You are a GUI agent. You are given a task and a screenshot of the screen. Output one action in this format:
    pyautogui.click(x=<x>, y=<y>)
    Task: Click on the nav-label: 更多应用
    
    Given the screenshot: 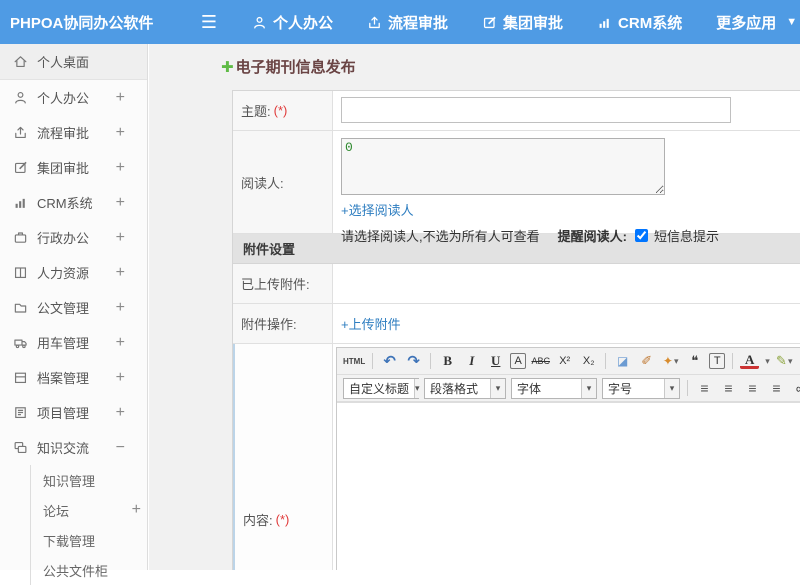 What is the action you would take?
    pyautogui.click(x=746, y=22)
    